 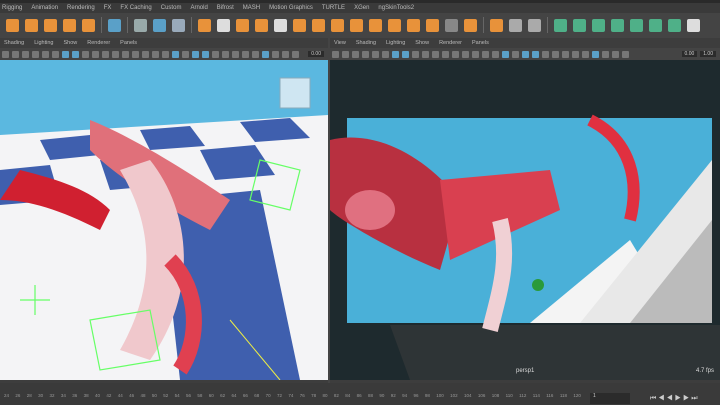 What do you see at coordinates (198, 8) in the screenshot?
I see `shelf-tab: Arnold` at bounding box center [198, 8].